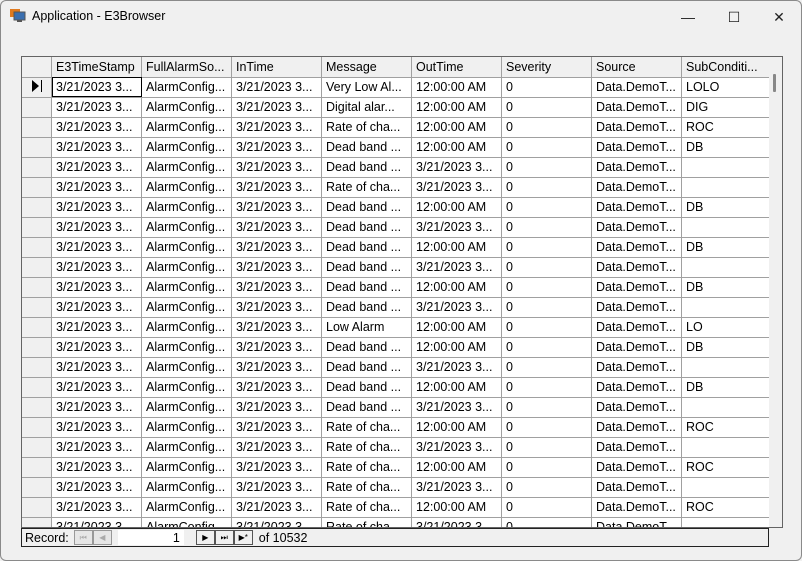  Describe the element at coordinates (102, 537) in the screenshot. I see `previous-record-button: ◀` at that location.